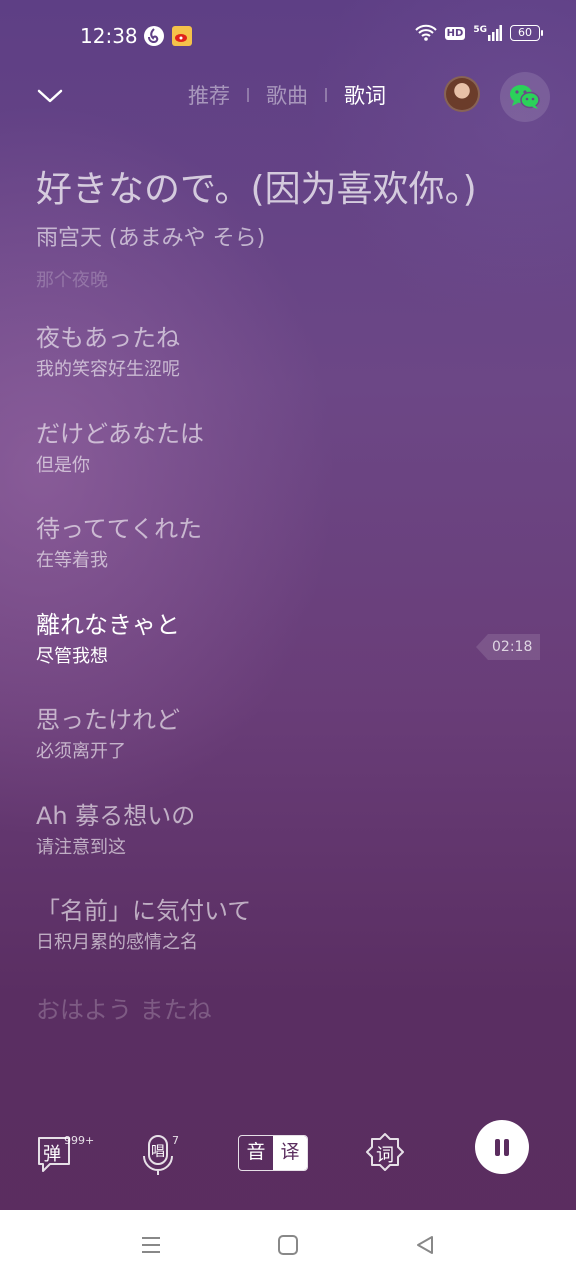  I want to click on lyric-original: 待っててくれた, so click(119, 529).